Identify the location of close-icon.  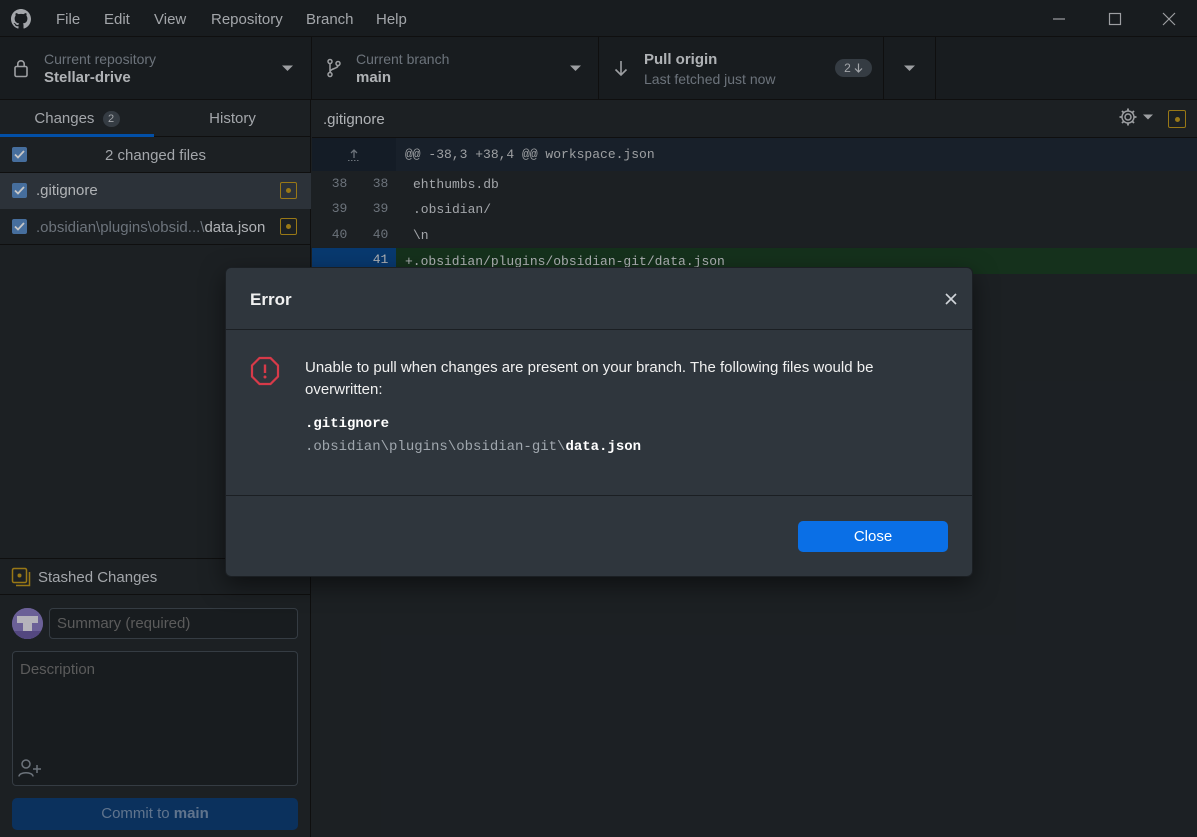
(951, 299).